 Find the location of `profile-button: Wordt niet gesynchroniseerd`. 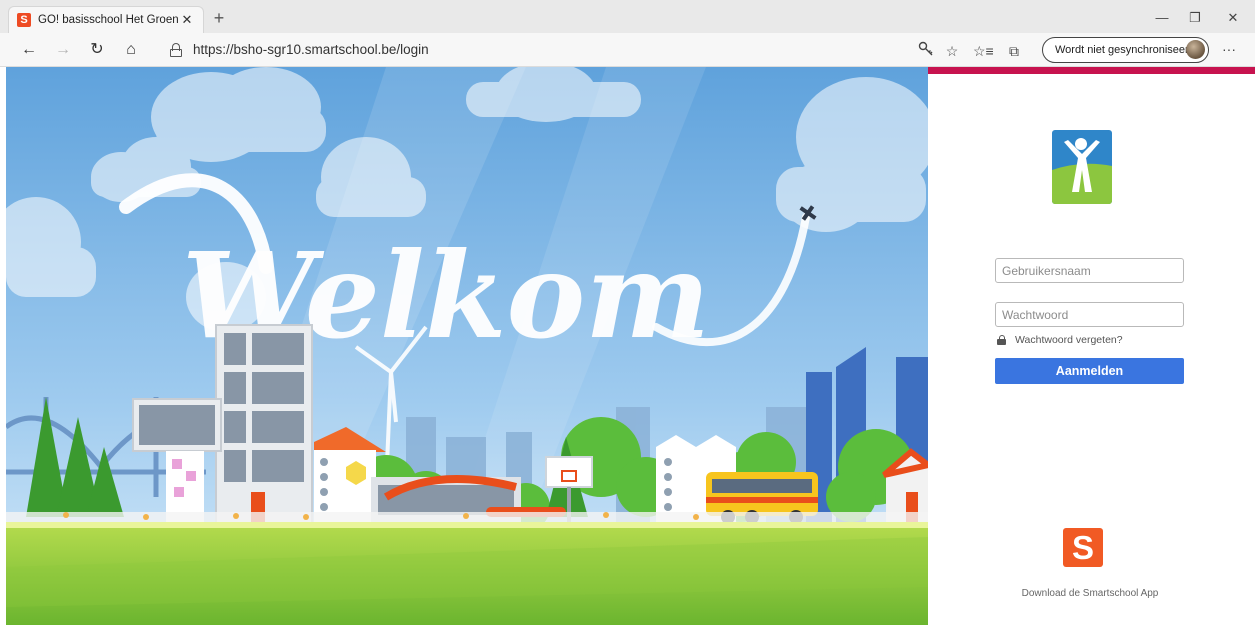

profile-button: Wordt niet gesynchroniseerd is located at coordinates (1125, 50).